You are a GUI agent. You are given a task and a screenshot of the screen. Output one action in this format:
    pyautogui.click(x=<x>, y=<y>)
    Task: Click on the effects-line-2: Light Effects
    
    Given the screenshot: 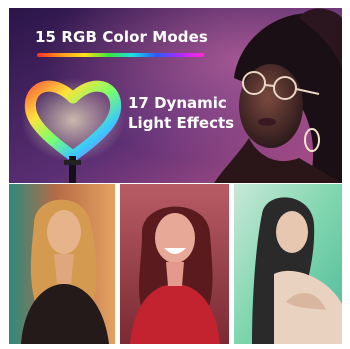 What is the action you would take?
    pyautogui.click(x=181, y=123)
    